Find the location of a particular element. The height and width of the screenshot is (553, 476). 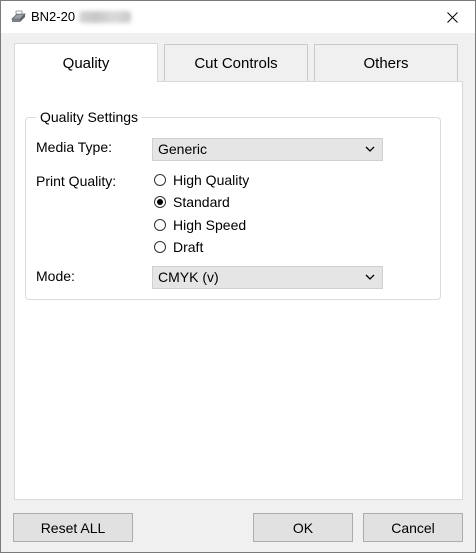

button-label: Reset ALL is located at coordinates (73, 527).